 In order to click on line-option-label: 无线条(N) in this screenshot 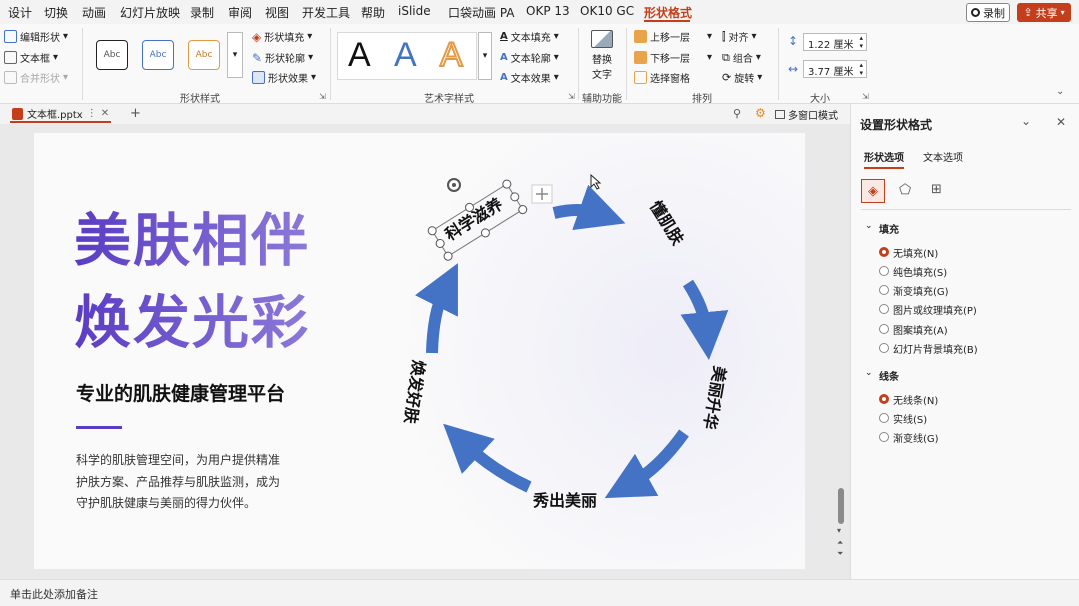, I will do `click(916, 401)`.